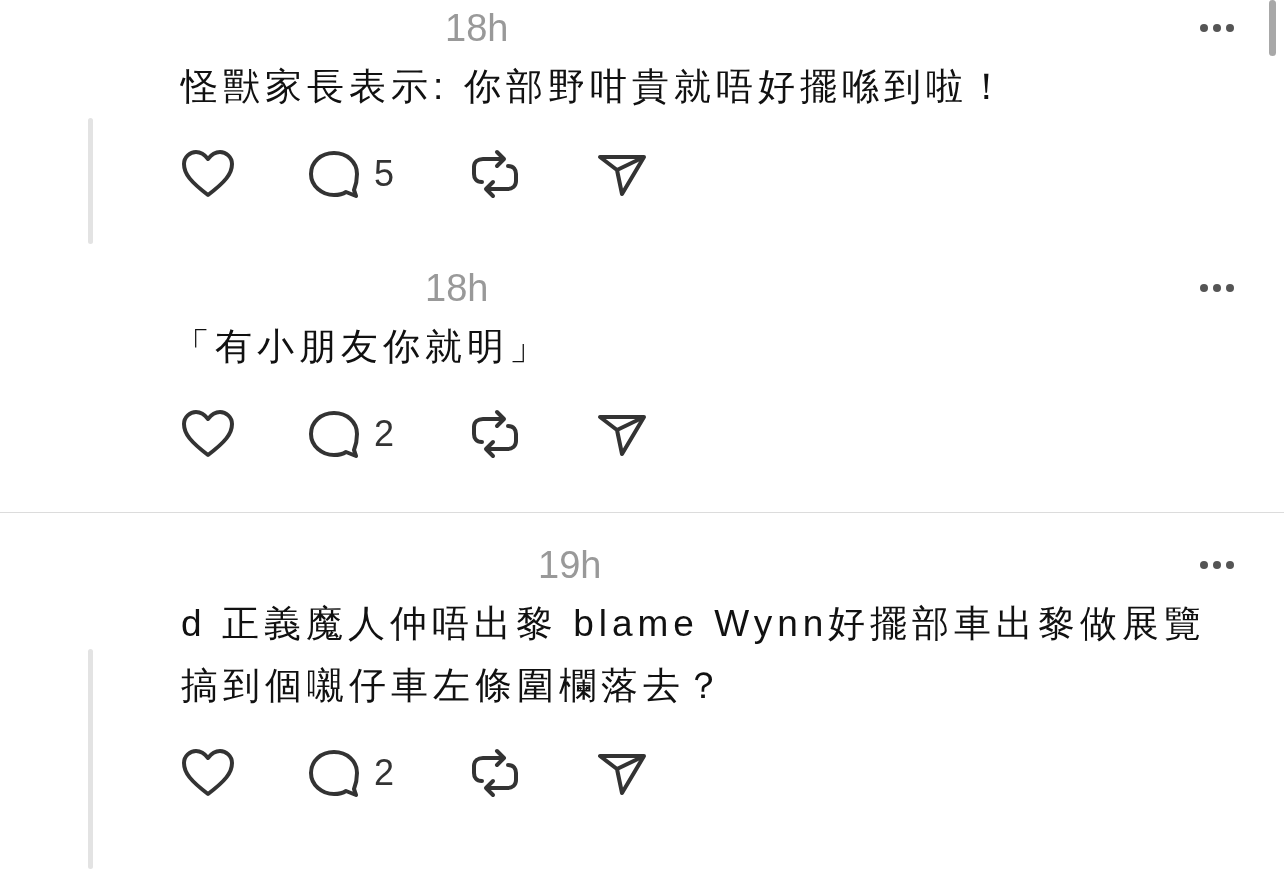  Describe the element at coordinates (694, 655) in the screenshot. I see `post-text: d 正義魔人仲唔出黎 blame Wynn好擺部車出黎做展覽搞到個嚫仔車左條圍欄落去？` at that location.